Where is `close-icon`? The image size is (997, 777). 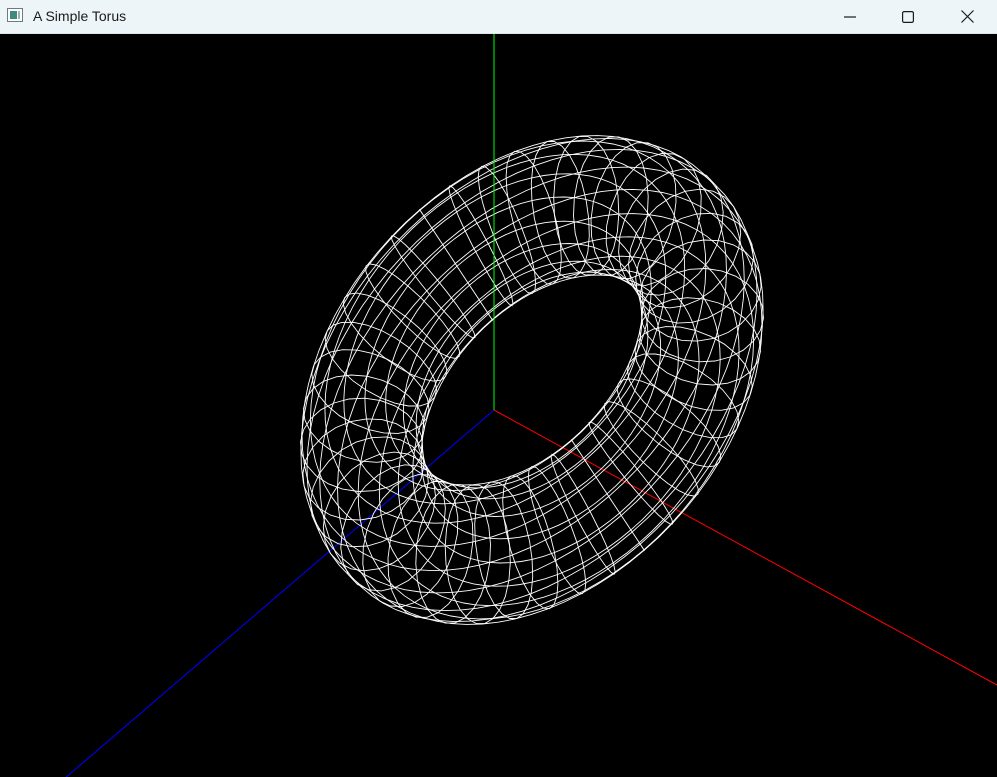
close-icon is located at coordinates (967, 16).